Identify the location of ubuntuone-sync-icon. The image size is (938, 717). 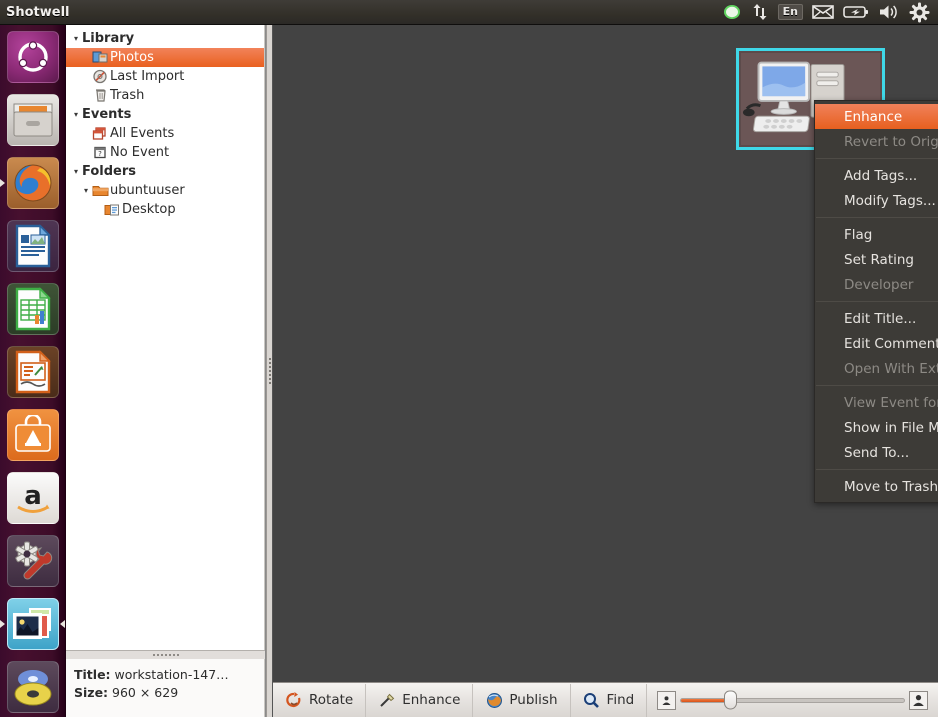
(732, 12).